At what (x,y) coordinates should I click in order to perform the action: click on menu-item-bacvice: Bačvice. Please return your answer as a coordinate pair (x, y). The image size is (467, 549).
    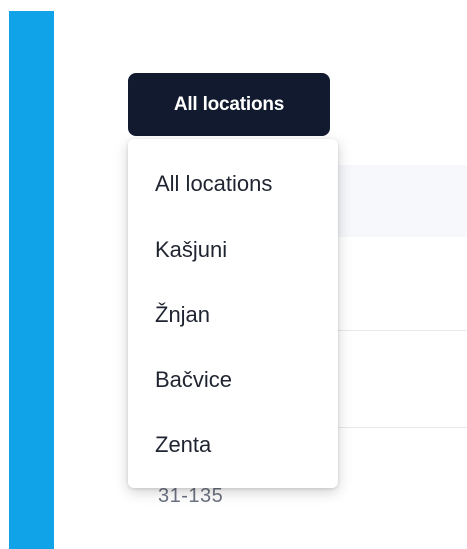
    Looking at the image, I should click on (233, 379).